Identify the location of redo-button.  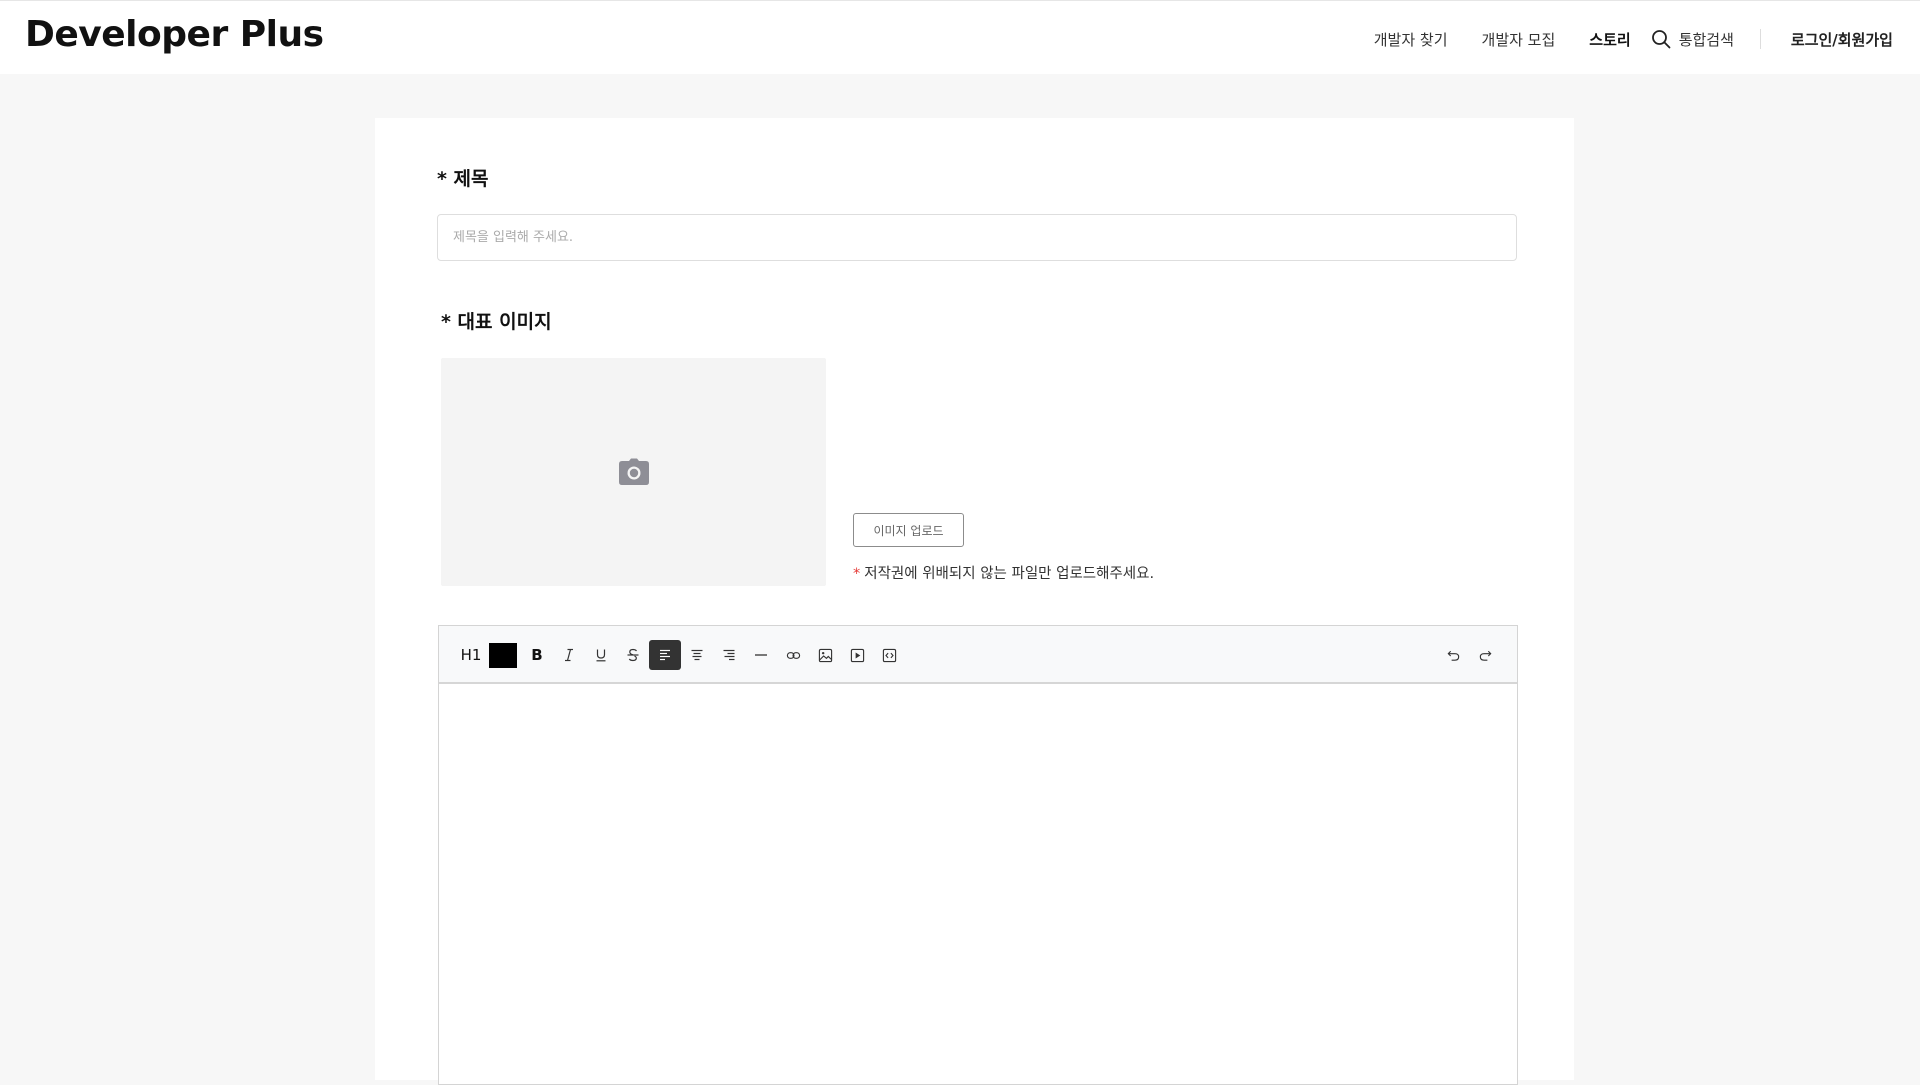
(1485, 655).